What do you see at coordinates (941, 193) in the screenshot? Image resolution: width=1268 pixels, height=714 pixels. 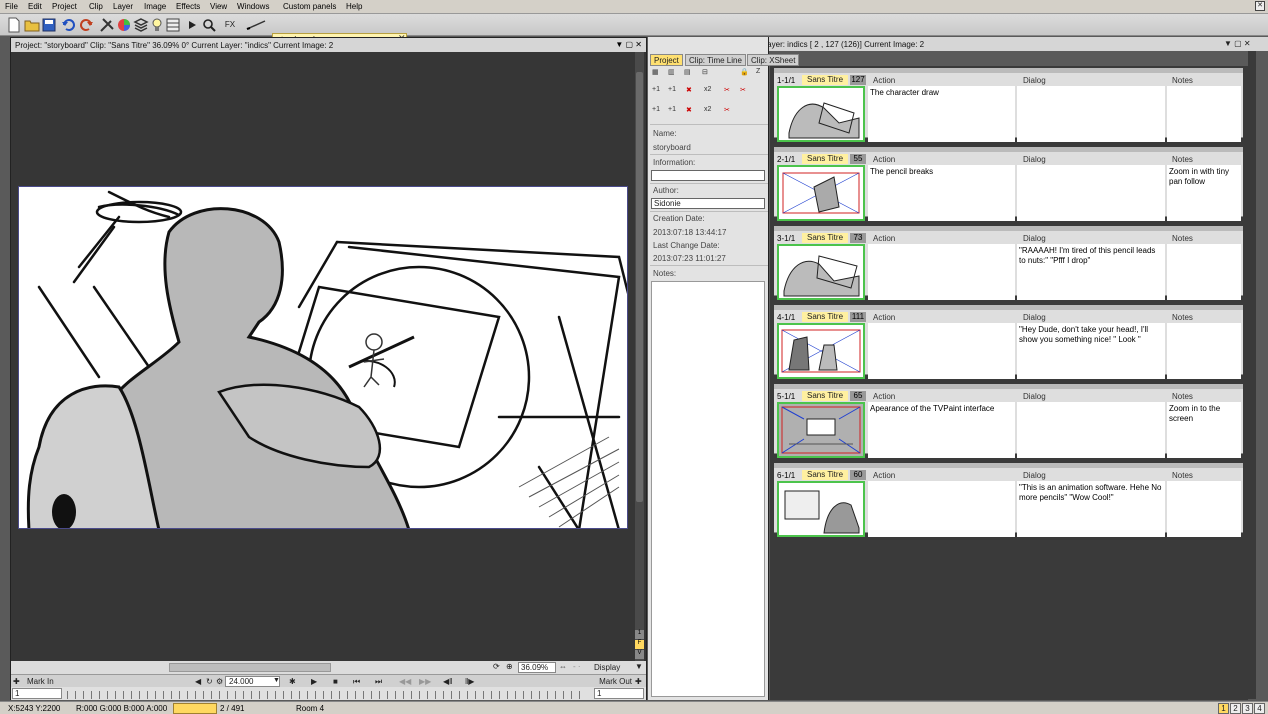 I see `action-cell: The pencil breaks` at bounding box center [941, 193].